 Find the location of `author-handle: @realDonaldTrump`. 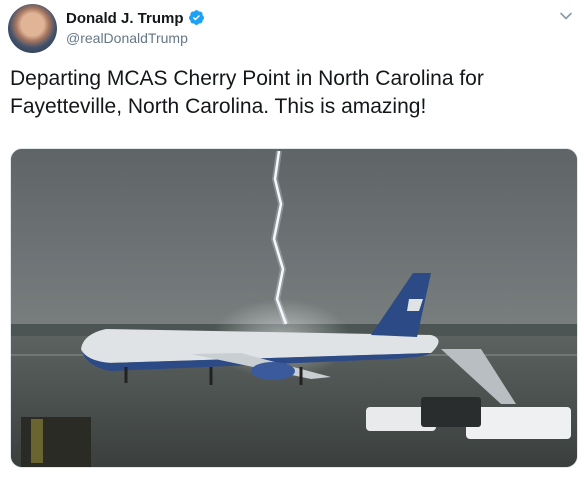

author-handle: @realDonaldTrump is located at coordinates (127, 38).